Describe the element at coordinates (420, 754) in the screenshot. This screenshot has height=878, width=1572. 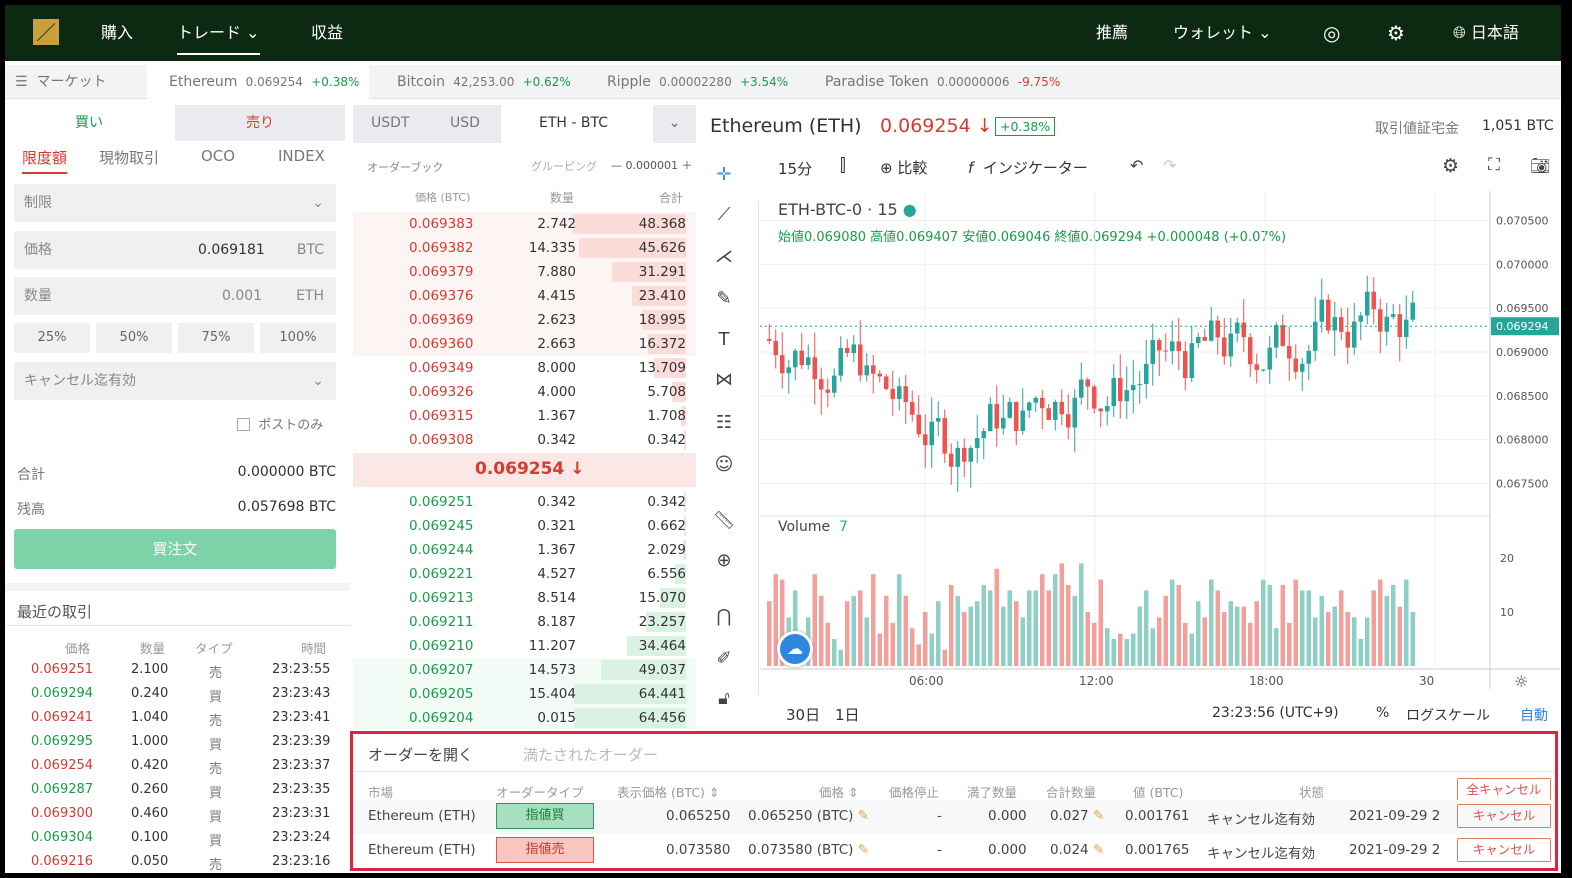
I see `tab-open-orders: オーダーを開く` at that location.